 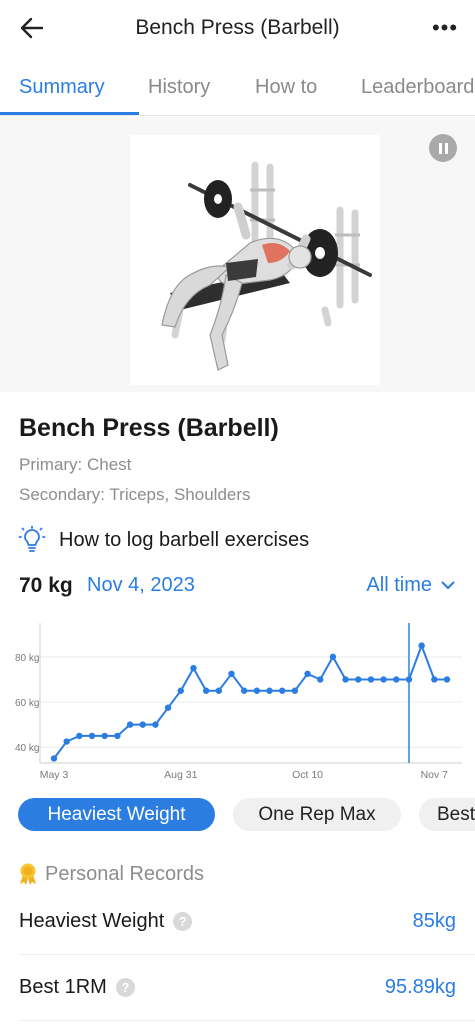 What do you see at coordinates (116, 814) in the screenshot?
I see `pill-heaviest-weight: Heaviest Weight` at bounding box center [116, 814].